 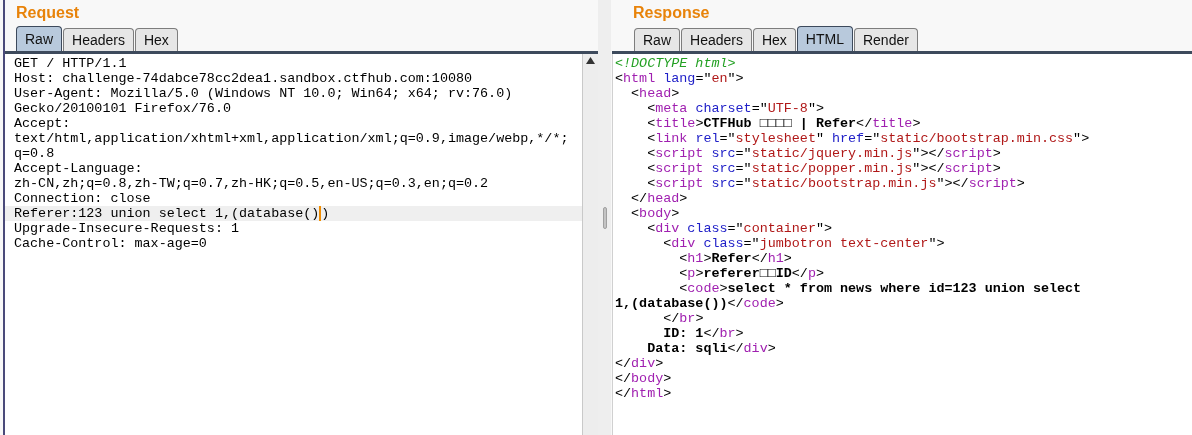 What do you see at coordinates (48, 13) in the screenshot?
I see `panel-title: Request` at bounding box center [48, 13].